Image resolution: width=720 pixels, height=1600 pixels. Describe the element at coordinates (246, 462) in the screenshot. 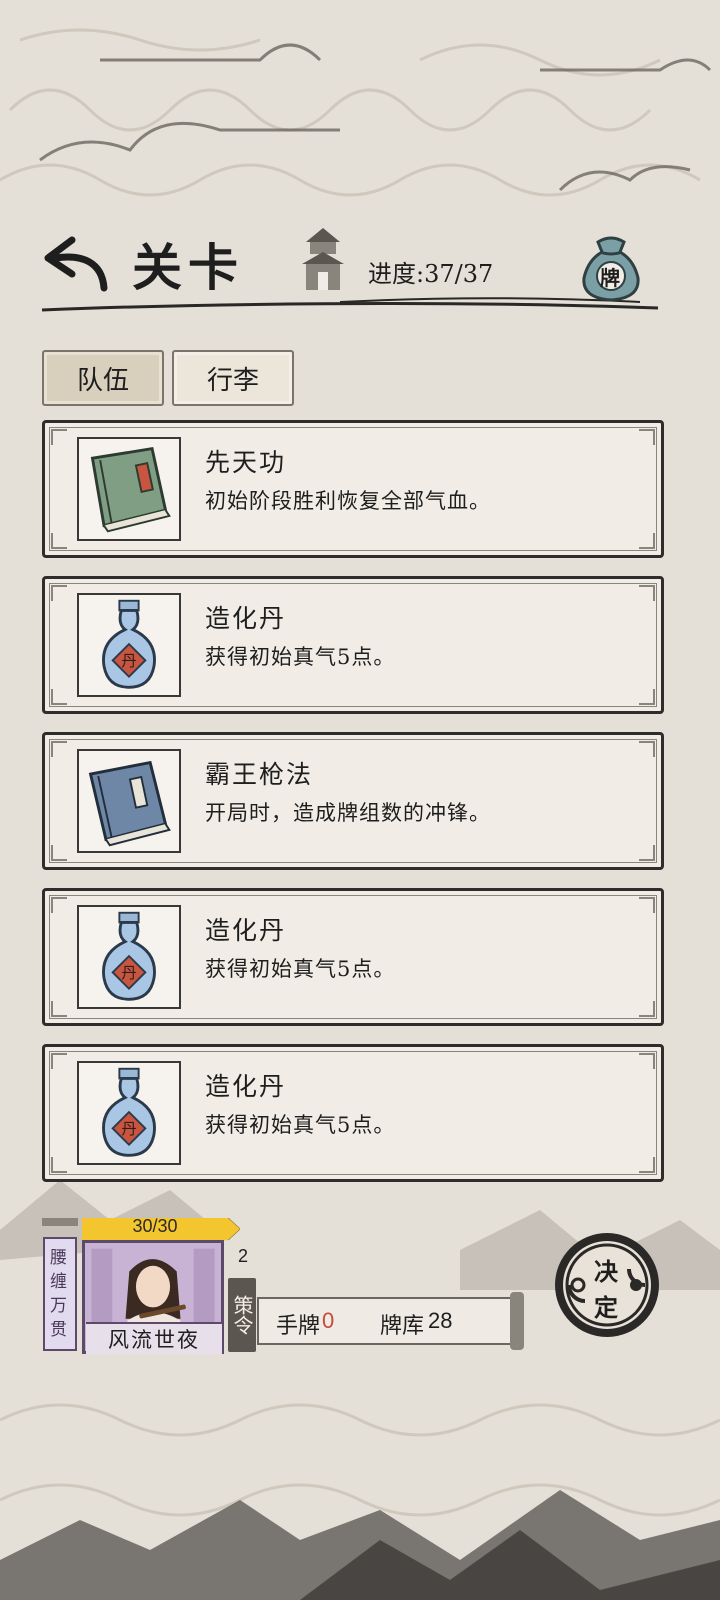

I see `item-name: 先天功` at that location.